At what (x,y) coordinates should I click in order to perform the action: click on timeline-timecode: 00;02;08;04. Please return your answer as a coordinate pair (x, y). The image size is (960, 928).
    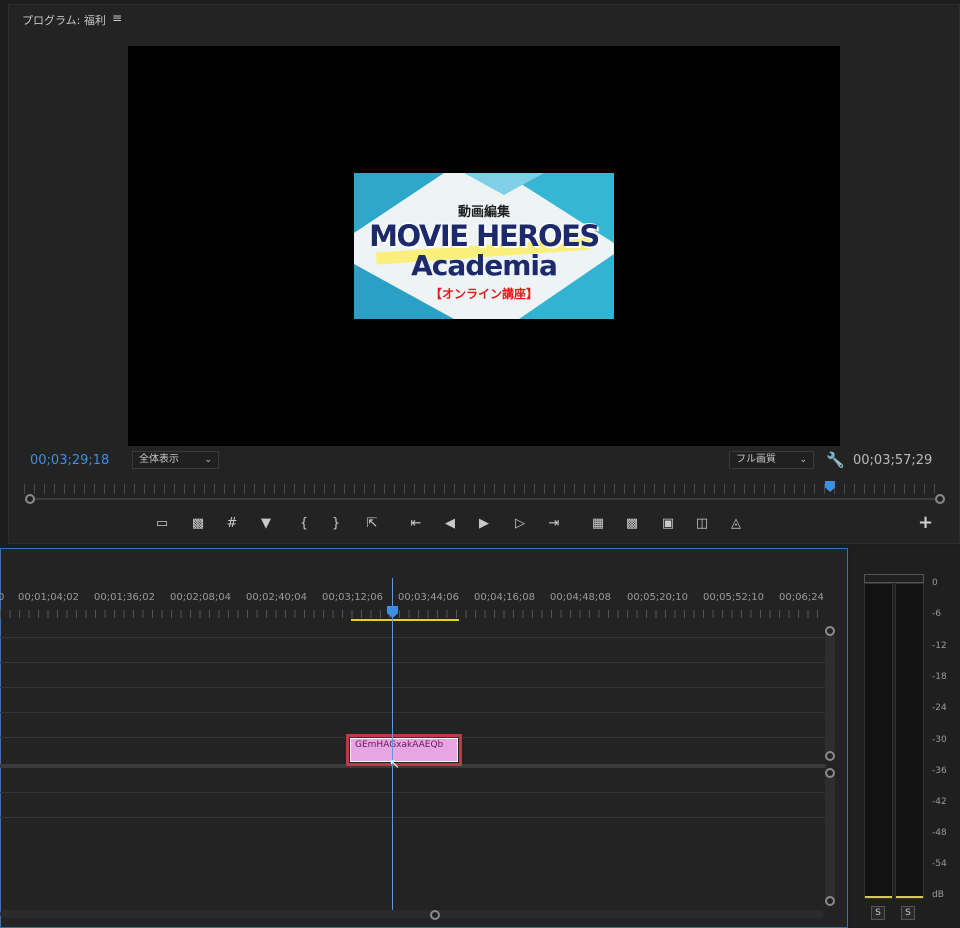
    Looking at the image, I should click on (201, 597).